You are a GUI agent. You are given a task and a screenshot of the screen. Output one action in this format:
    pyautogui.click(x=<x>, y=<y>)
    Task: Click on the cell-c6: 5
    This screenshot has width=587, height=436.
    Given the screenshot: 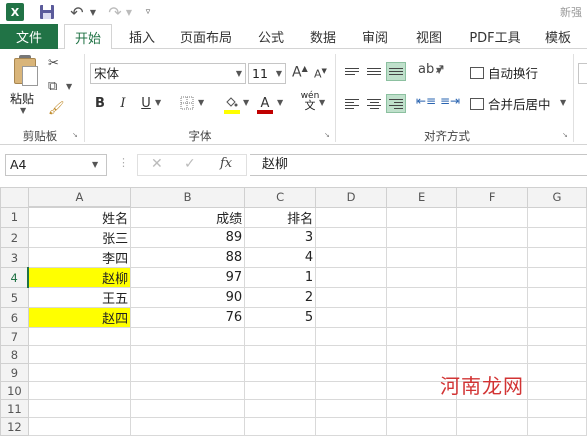 What is the action you would take?
    pyautogui.click(x=280, y=317)
    